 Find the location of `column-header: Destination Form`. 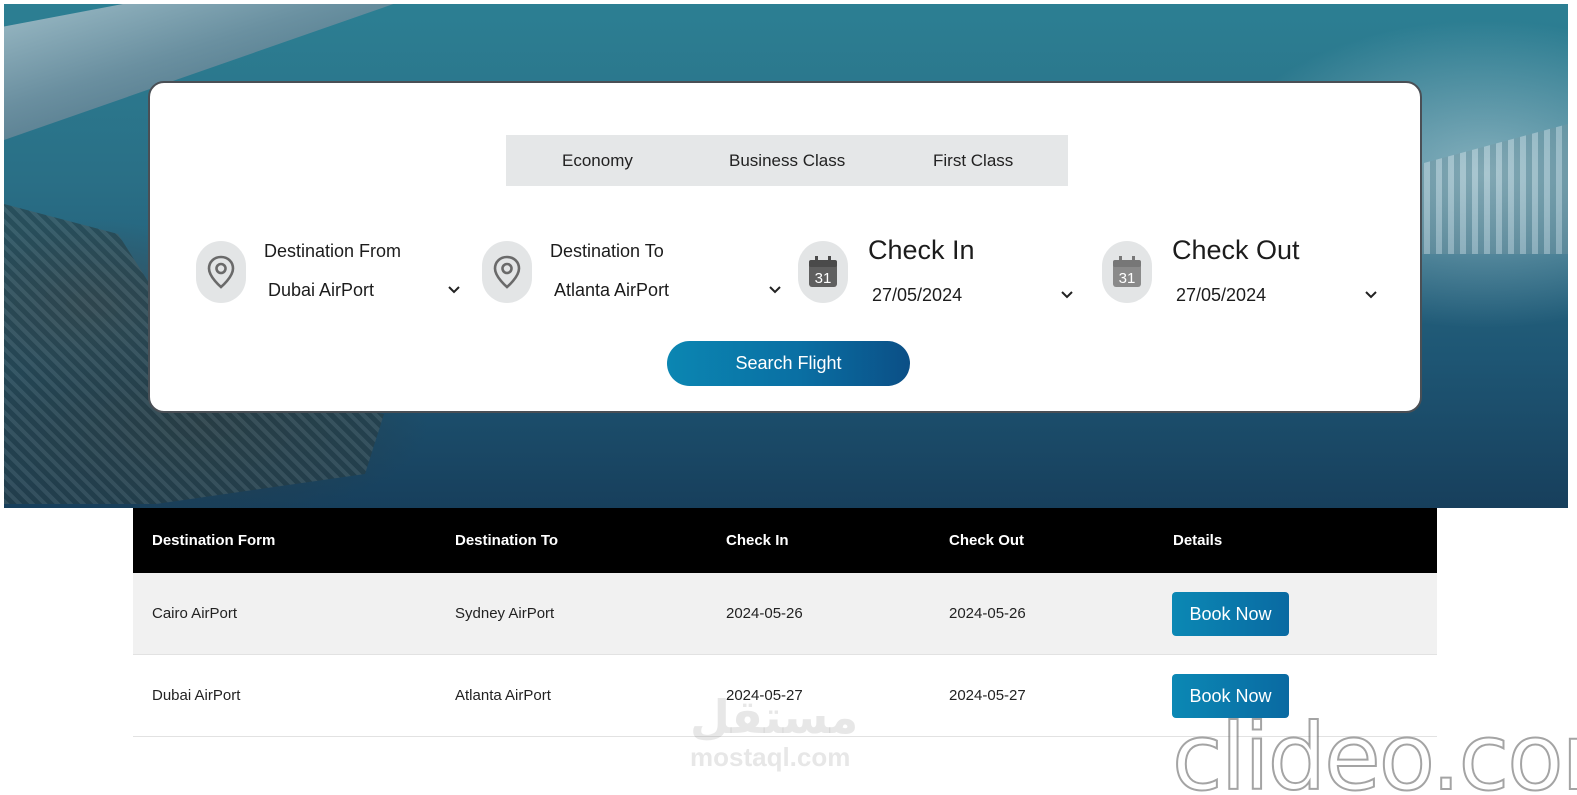

column-header: Destination Form is located at coordinates (214, 540).